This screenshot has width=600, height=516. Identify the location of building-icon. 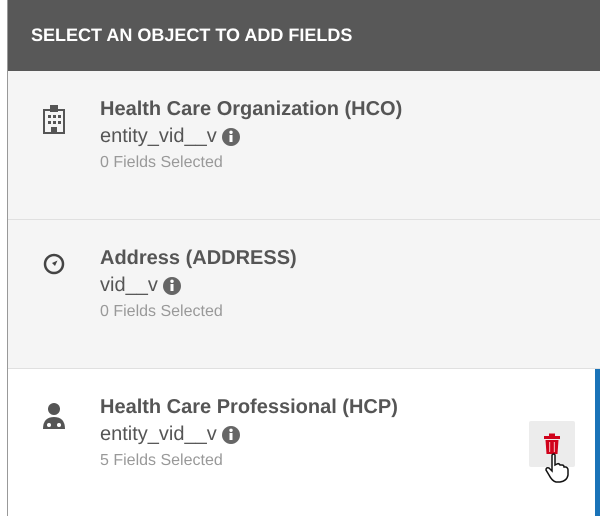
(54, 119).